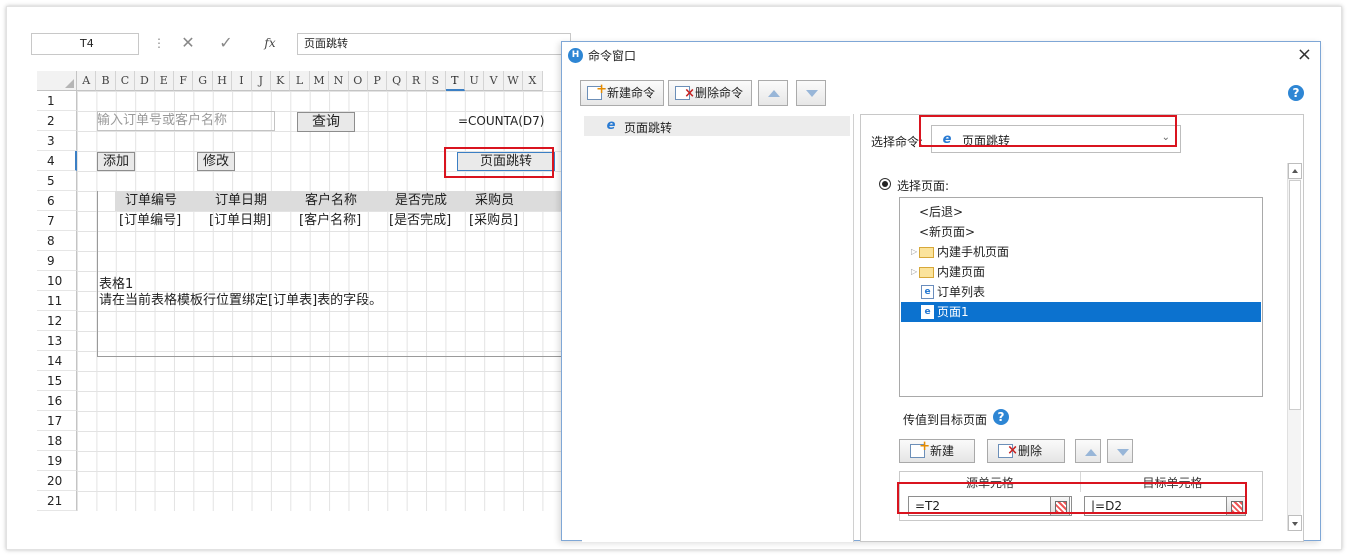 Image resolution: width=1348 pixels, height=556 pixels. What do you see at coordinates (57, 121) in the screenshot?
I see `row-header: 2` at bounding box center [57, 121].